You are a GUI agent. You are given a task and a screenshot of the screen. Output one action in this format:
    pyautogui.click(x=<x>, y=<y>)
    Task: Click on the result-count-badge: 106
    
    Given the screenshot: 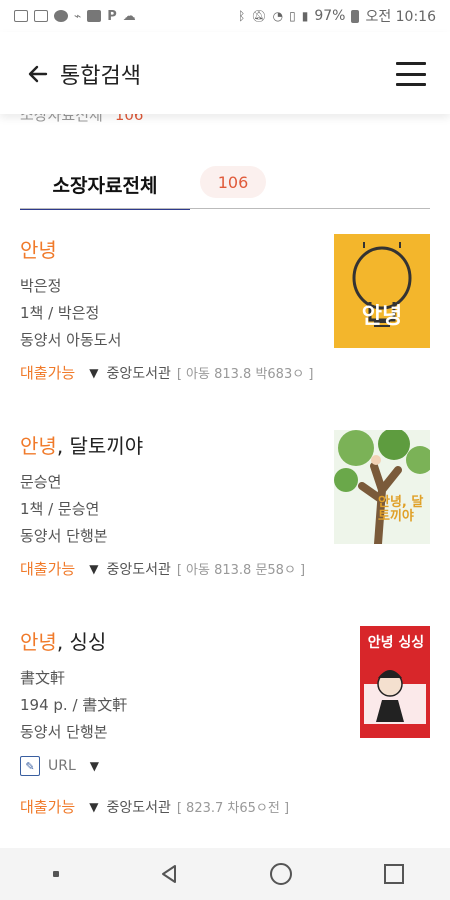 What is the action you would take?
    pyautogui.click(x=233, y=182)
    